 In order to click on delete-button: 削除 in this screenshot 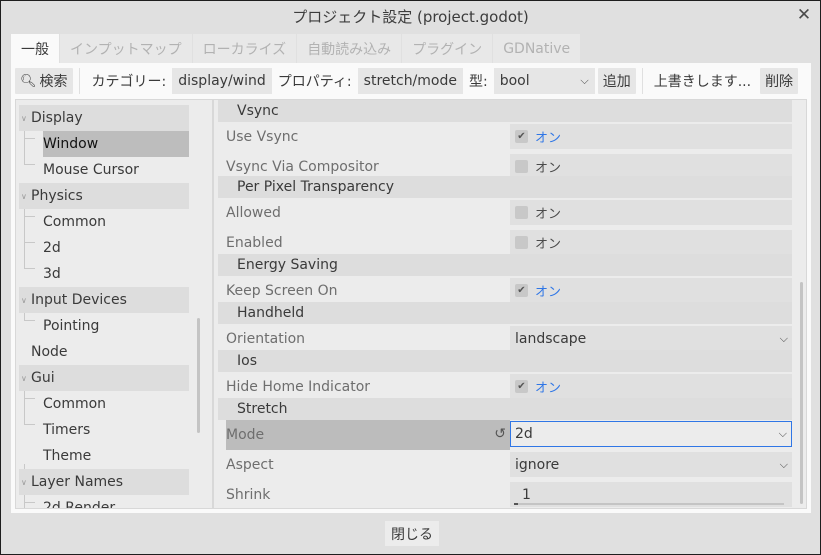, I will do `click(779, 81)`.